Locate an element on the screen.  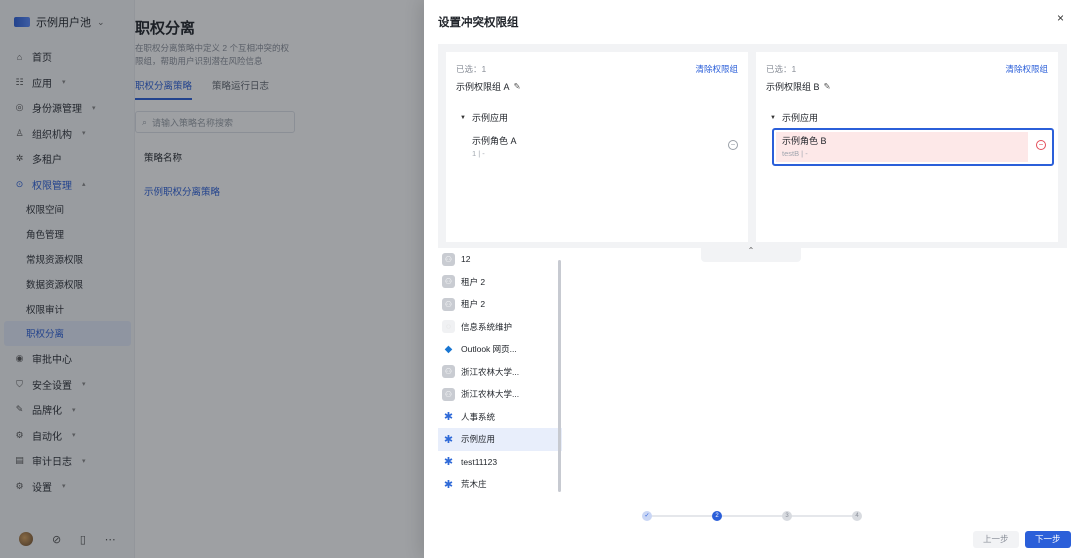
outlook-icon: ◆ is located at coordinates (448, 349).